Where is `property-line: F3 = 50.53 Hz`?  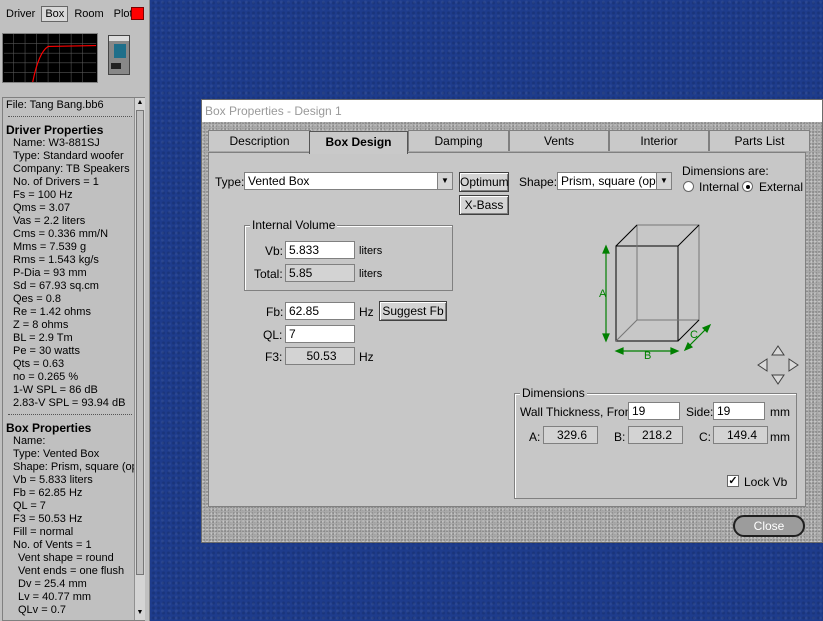 property-line: F3 = 50.53 Hz is located at coordinates (48, 519).